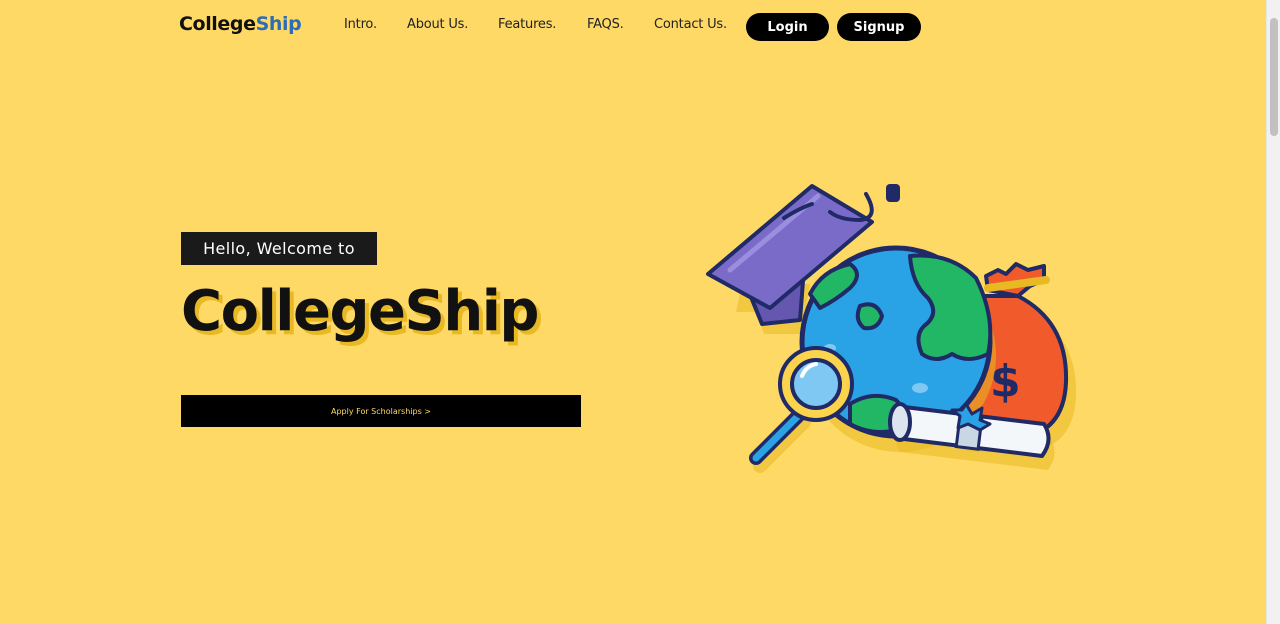 The height and width of the screenshot is (624, 1280). Describe the element at coordinates (891, 328) in the screenshot. I see `scholarship-illustration: $` at that location.